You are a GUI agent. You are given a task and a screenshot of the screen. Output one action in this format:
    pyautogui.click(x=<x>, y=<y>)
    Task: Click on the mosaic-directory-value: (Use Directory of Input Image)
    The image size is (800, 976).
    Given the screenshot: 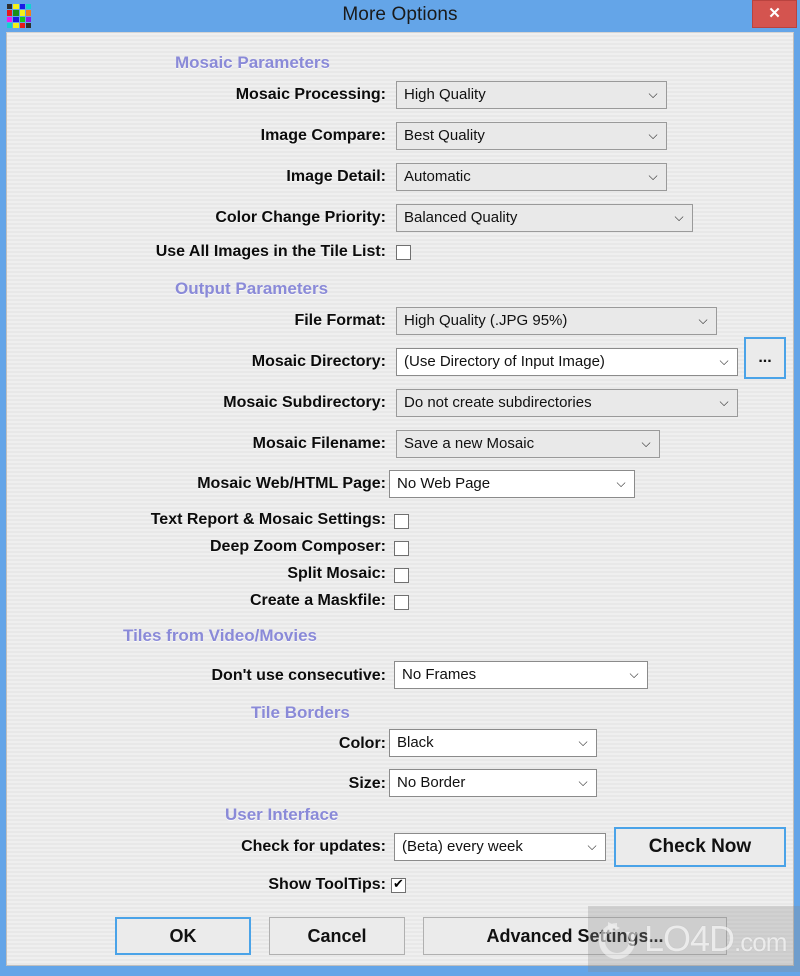 What is the action you would take?
    pyautogui.click(x=504, y=361)
    